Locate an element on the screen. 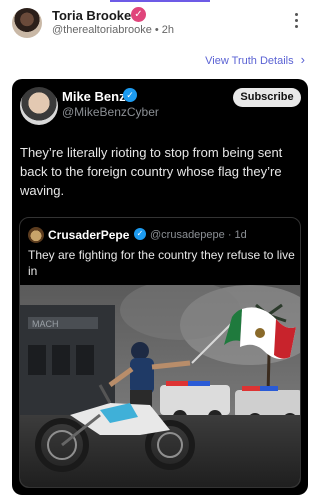  author-handle-time: @therealtoriabrooke • 2h is located at coordinates (113, 30).